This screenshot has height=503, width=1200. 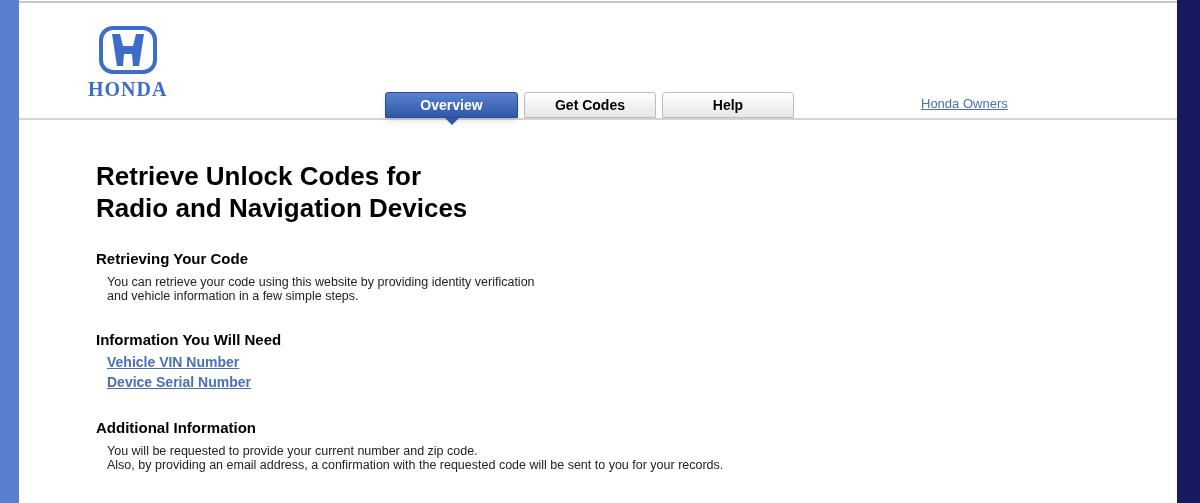 What do you see at coordinates (728, 105) in the screenshot?
I see `tab: Help` at bounding box center [728, 105].